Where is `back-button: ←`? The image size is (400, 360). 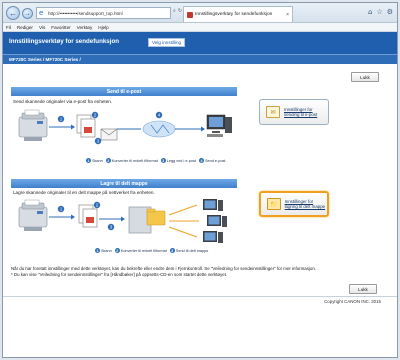 back-button: ← is located at coordinates (13, 13).